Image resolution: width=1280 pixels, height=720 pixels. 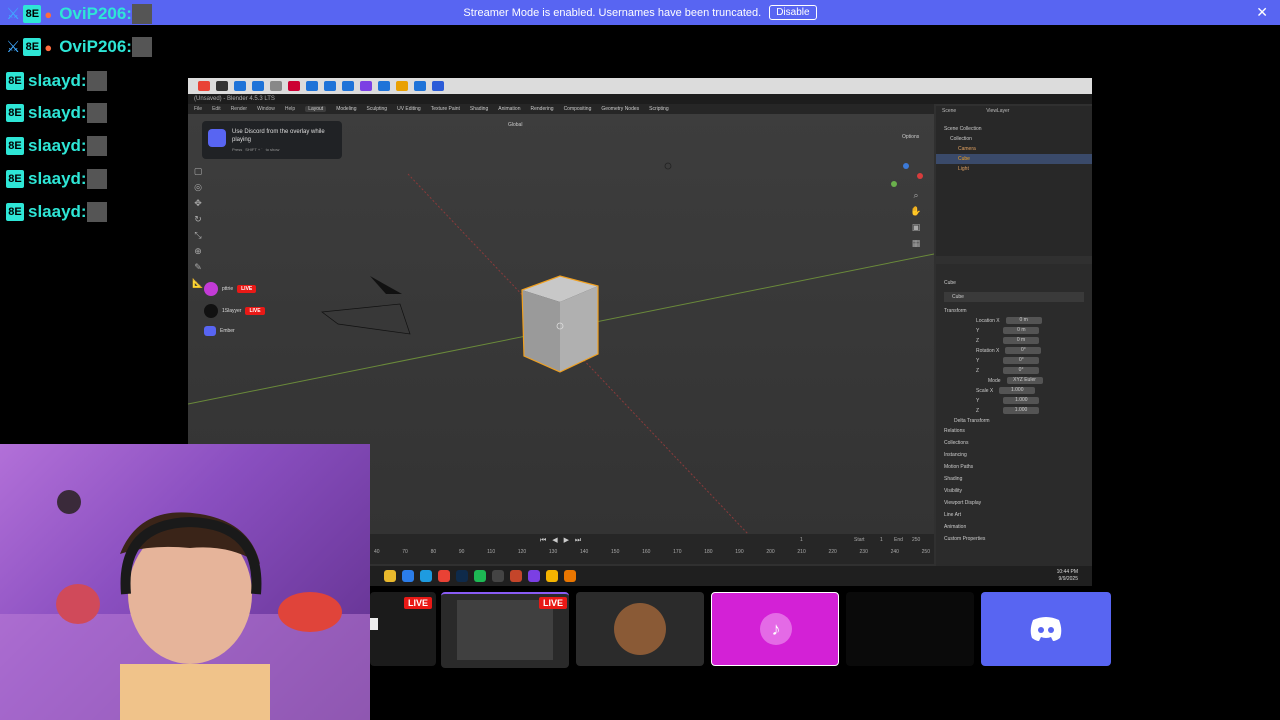 What do you see at coordinates (1014, 516) in the screenshot?
I see `panel-line-art: Line Art` at bounding box center [1014, 516].